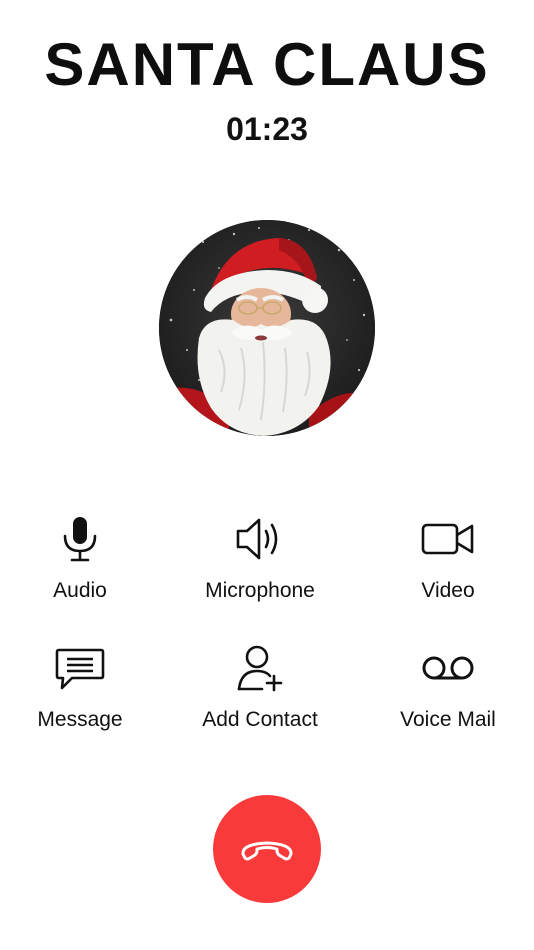 The height and width of the screenshot is (950, 534). I want to click on caller-avatar, so click(267, 328).